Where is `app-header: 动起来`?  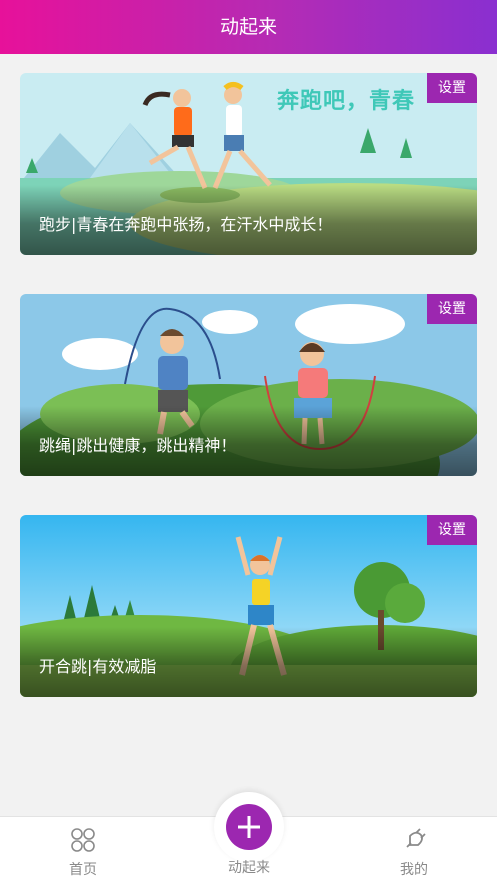
app-header: 动起来 is located at coordinates (248, 27).